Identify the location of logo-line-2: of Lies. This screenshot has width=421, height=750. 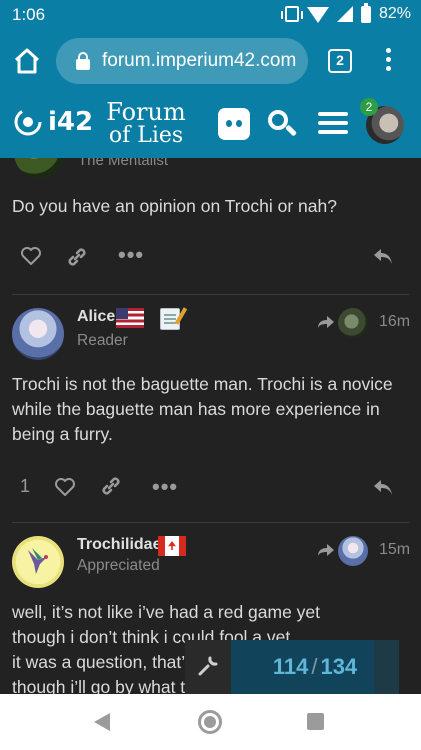
(146, 135).